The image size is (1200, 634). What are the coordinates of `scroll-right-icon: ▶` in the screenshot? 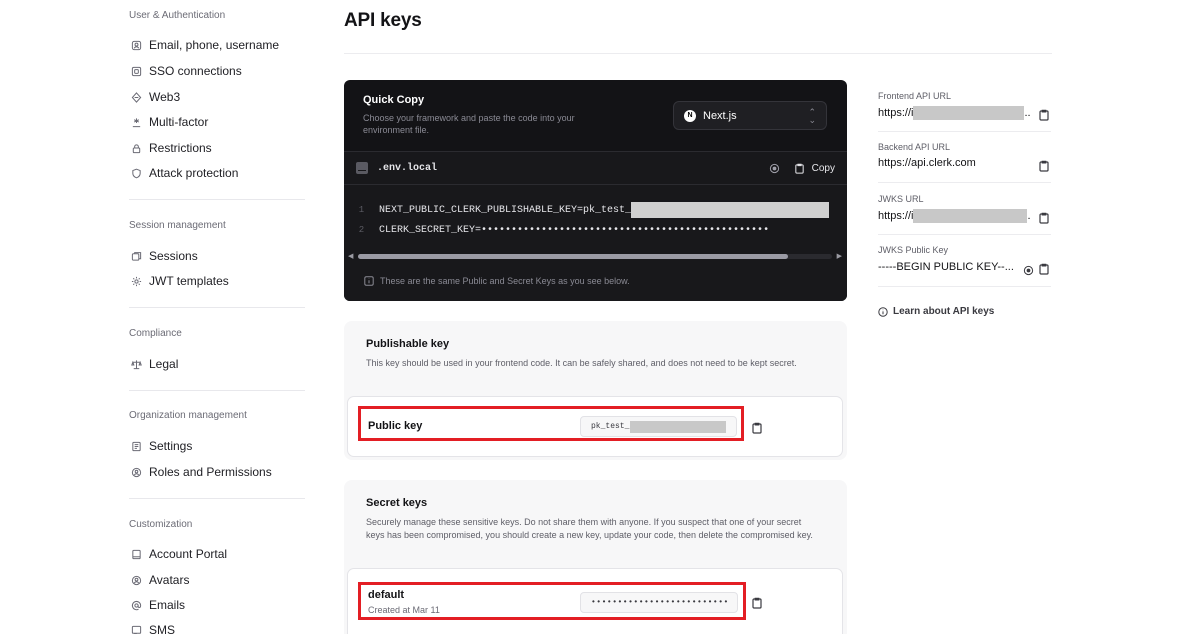 It's located at (839, 256).